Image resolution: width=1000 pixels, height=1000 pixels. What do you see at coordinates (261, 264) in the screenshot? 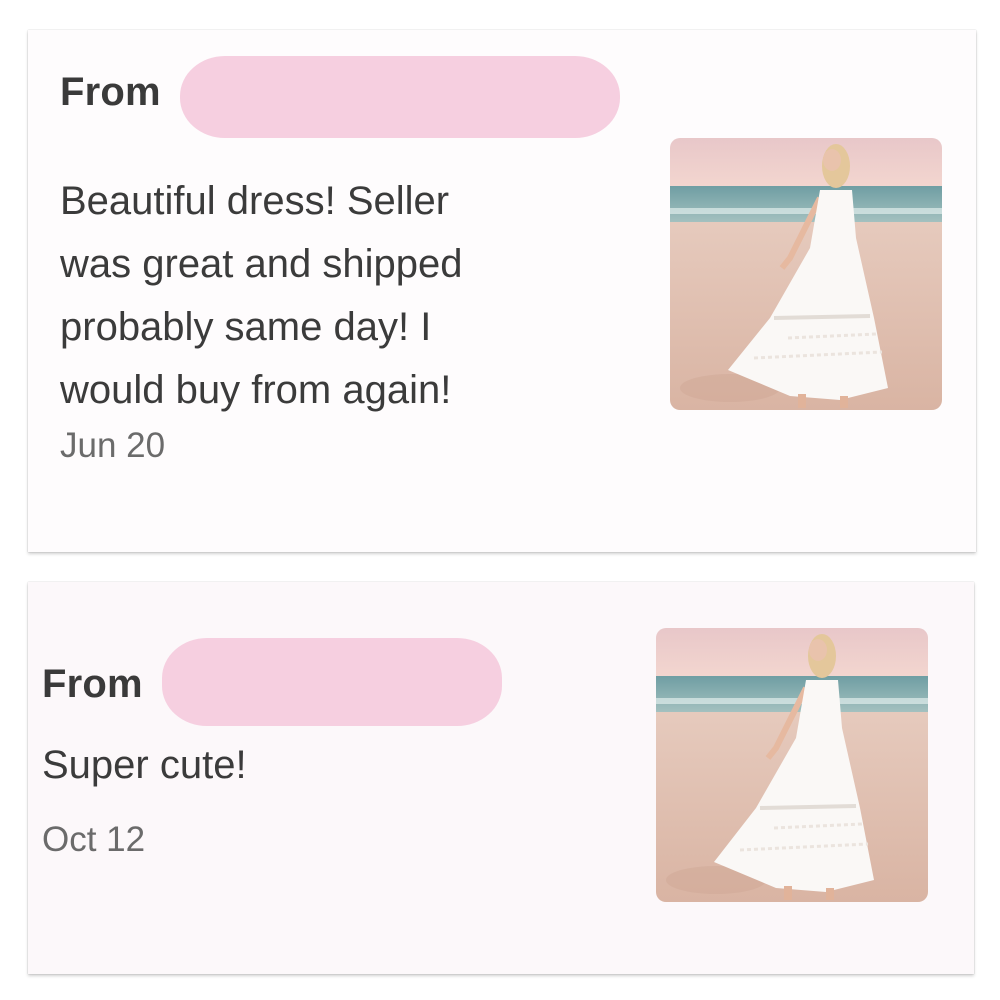
I see `review-text-line: was great and shipped` at bounding box center [261, 264].